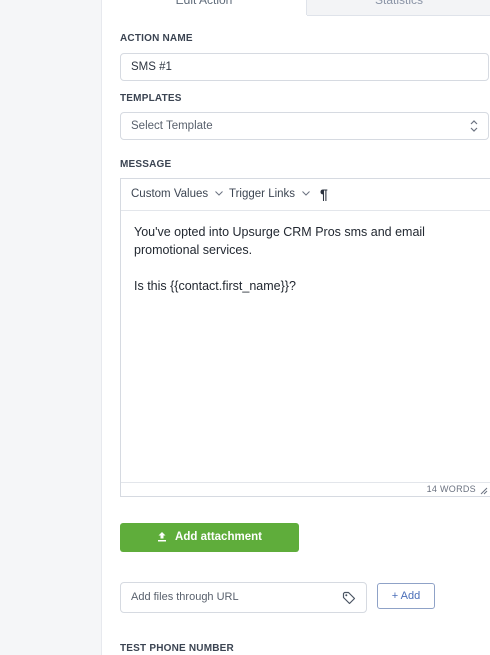  What do you see at coordinates (304, 67) in the screenshot?
I see `action-name-input: SMS #1` at bounding box center [304, 67].